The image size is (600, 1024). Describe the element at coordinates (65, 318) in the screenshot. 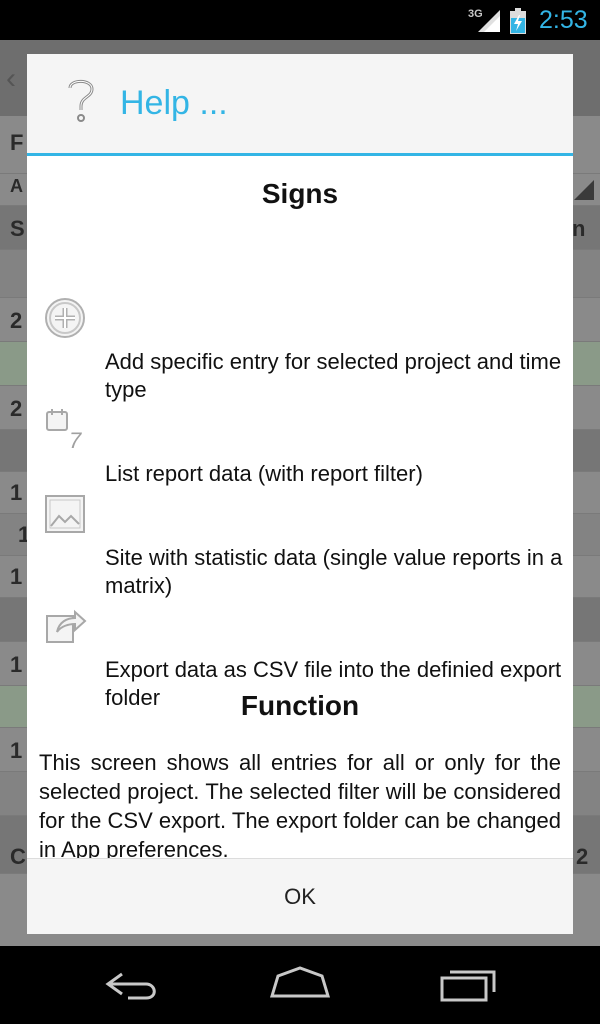

I see `add-circle-icon` at that location.